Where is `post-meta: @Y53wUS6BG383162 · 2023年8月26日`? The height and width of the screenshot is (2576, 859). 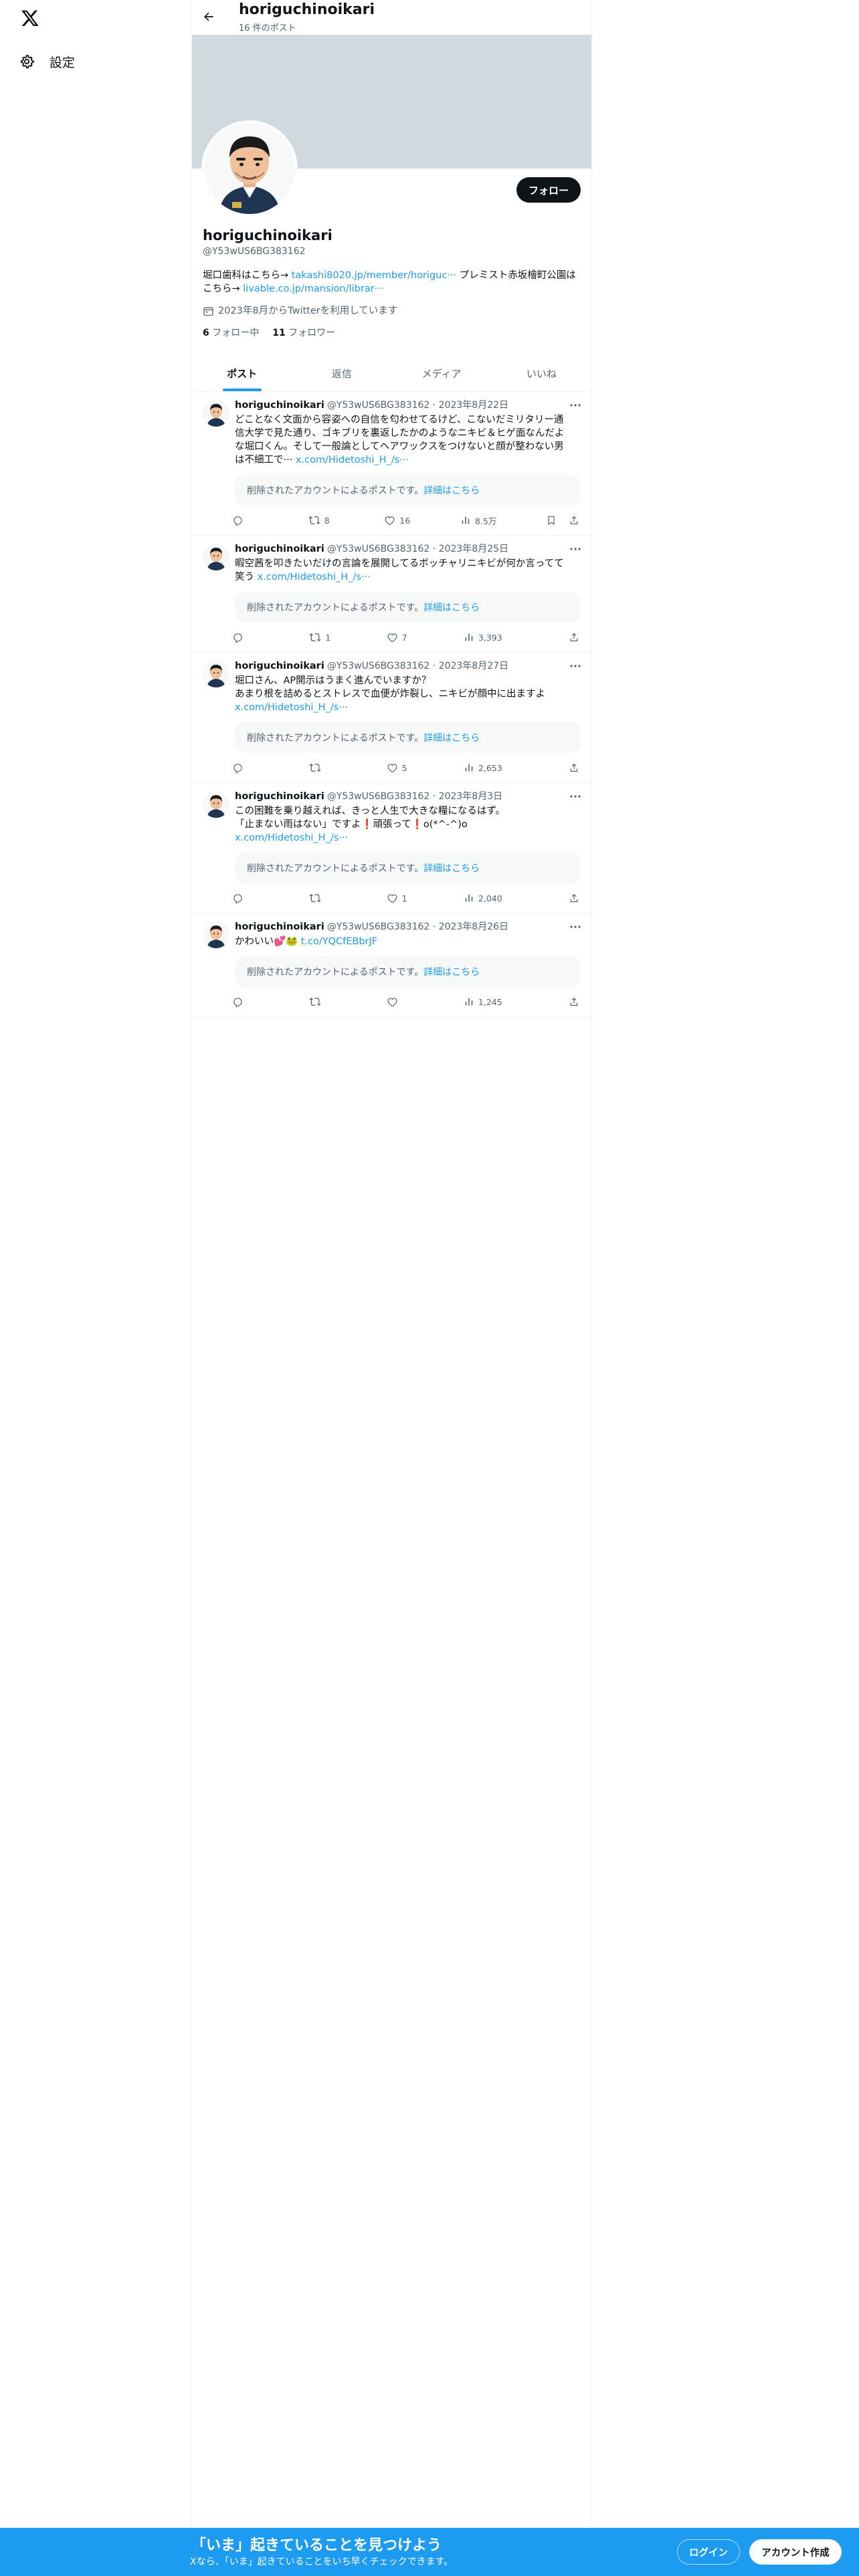
post-meta: @Y53wUS6BG383162 · 2023年8月26日 is located at coordinates (417, 927).